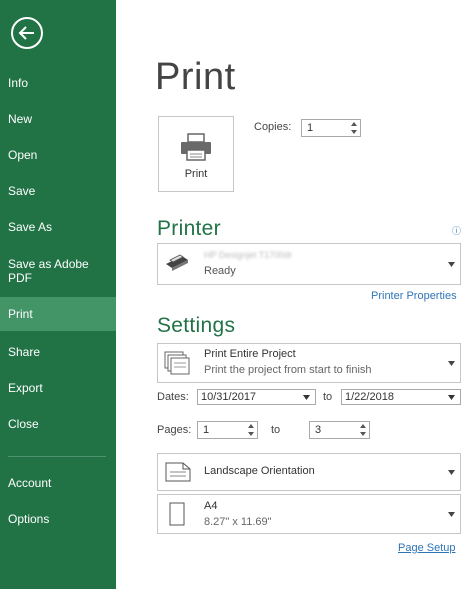  What do you see at coordinates (273, 127) in the screenshot?
I see `copies-label: Copies:` at bounding box center [273, 127].